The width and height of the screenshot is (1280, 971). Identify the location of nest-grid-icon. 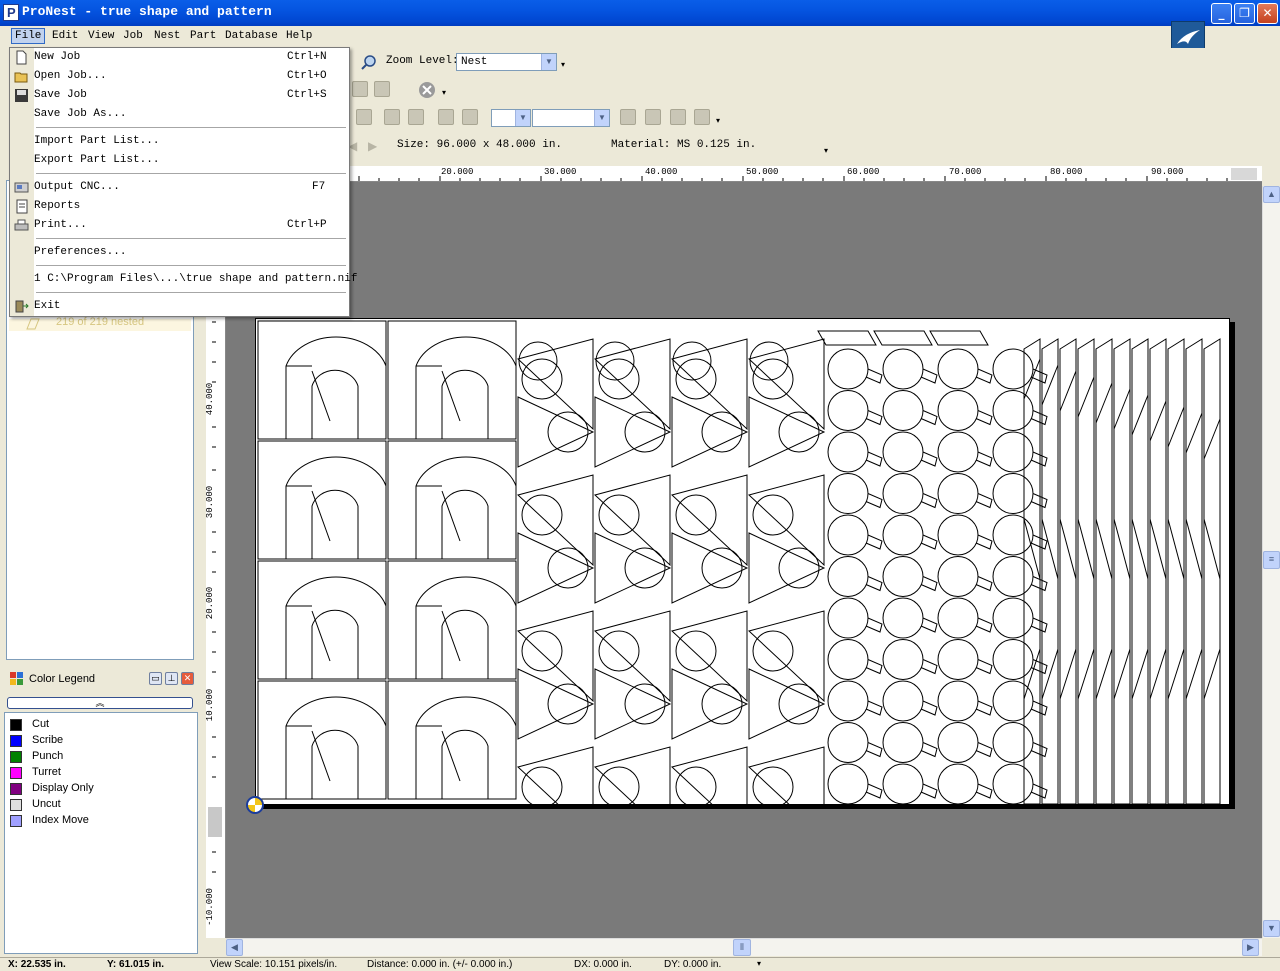
(360, 89).